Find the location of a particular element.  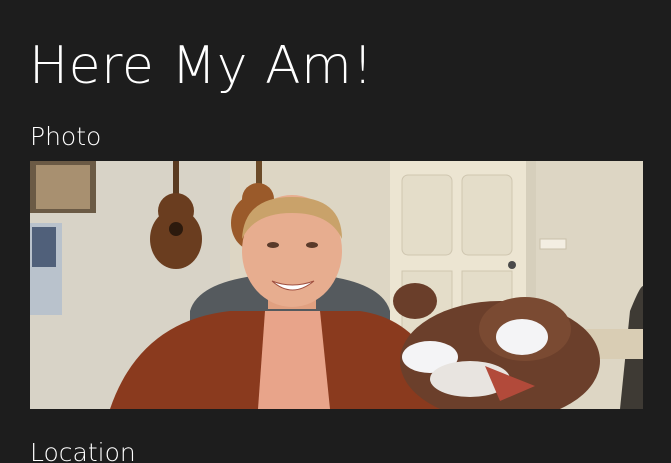

photo-section-header: Photo is located at coordinates (66, 136).